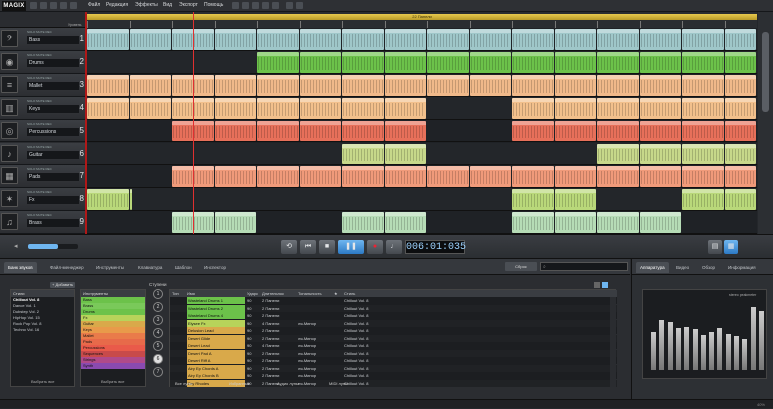 The width and height of the screenshot is (773, 409). I want to click on menu-file: Файл, so click(94, 5).